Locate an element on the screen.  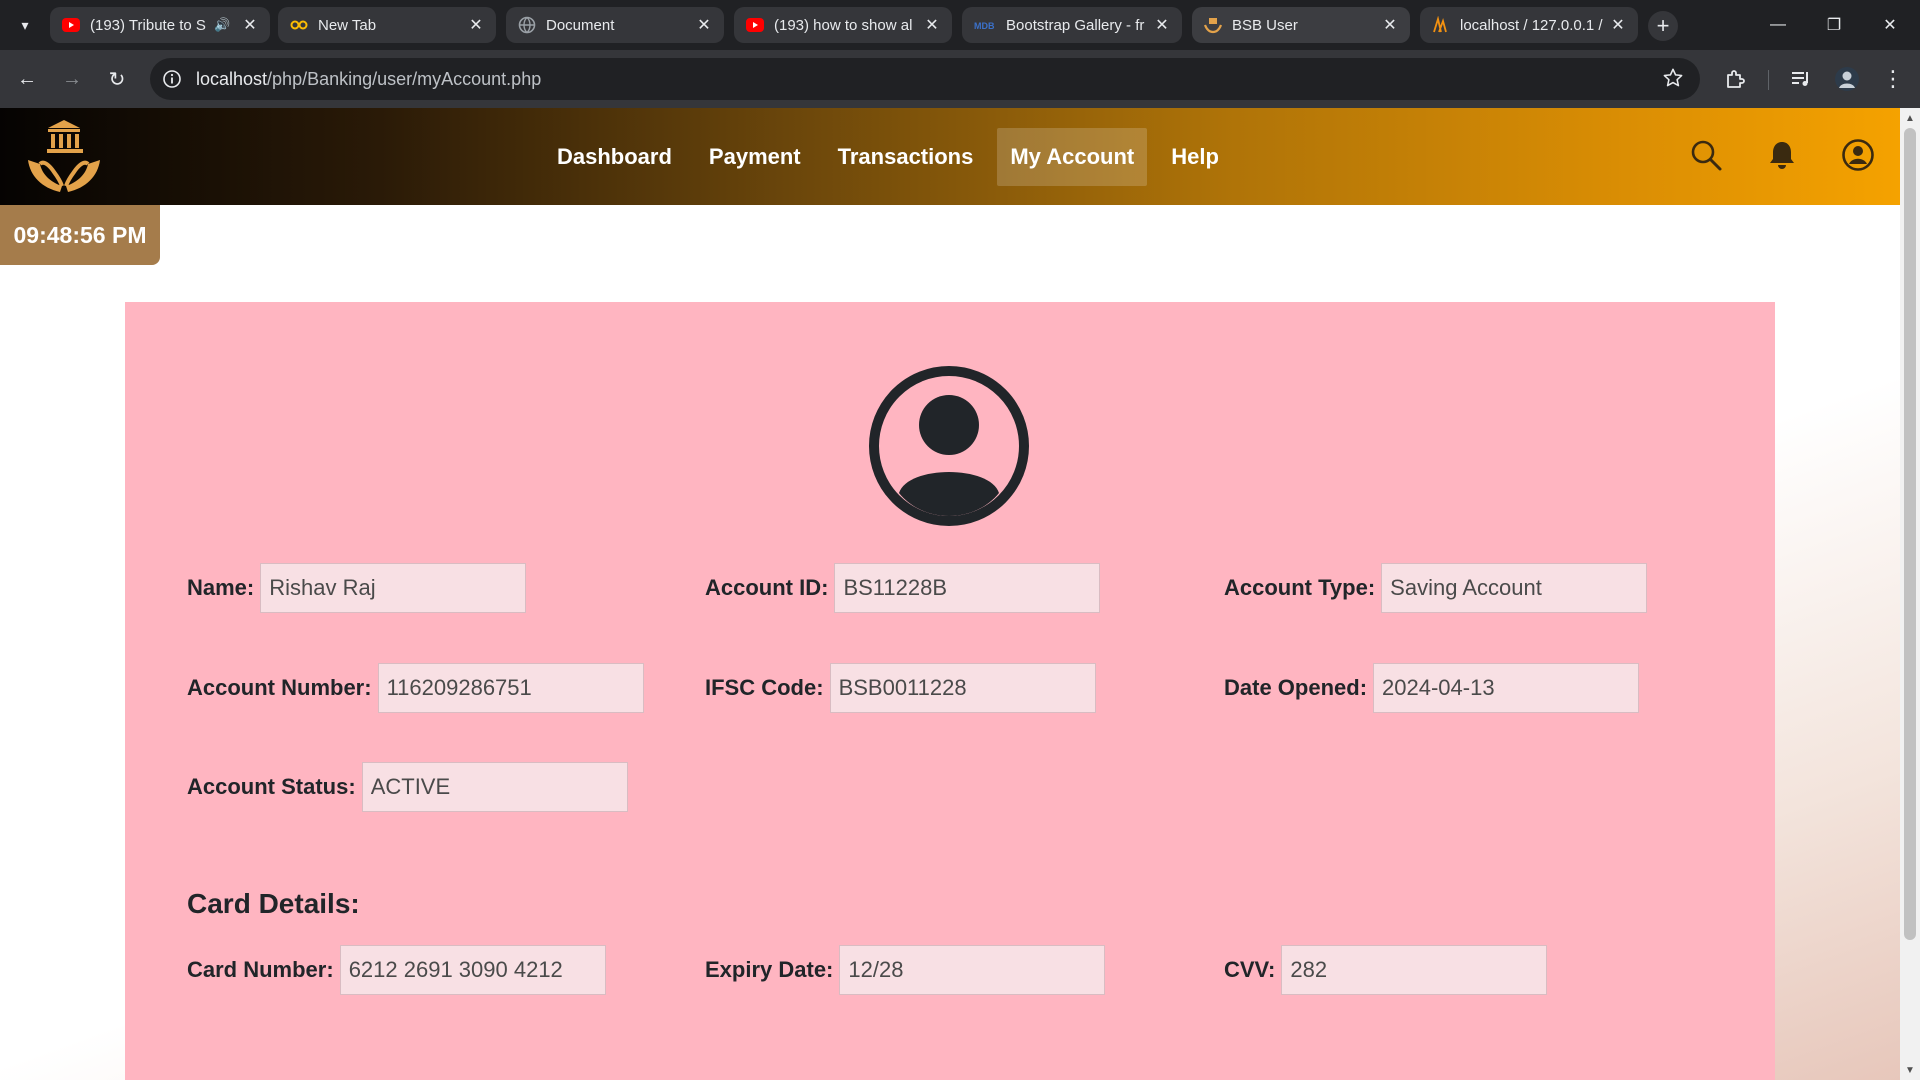
browser-tab-1: (193) Tribute to S 🔊 ✕ is located at coordinates (160, 25).